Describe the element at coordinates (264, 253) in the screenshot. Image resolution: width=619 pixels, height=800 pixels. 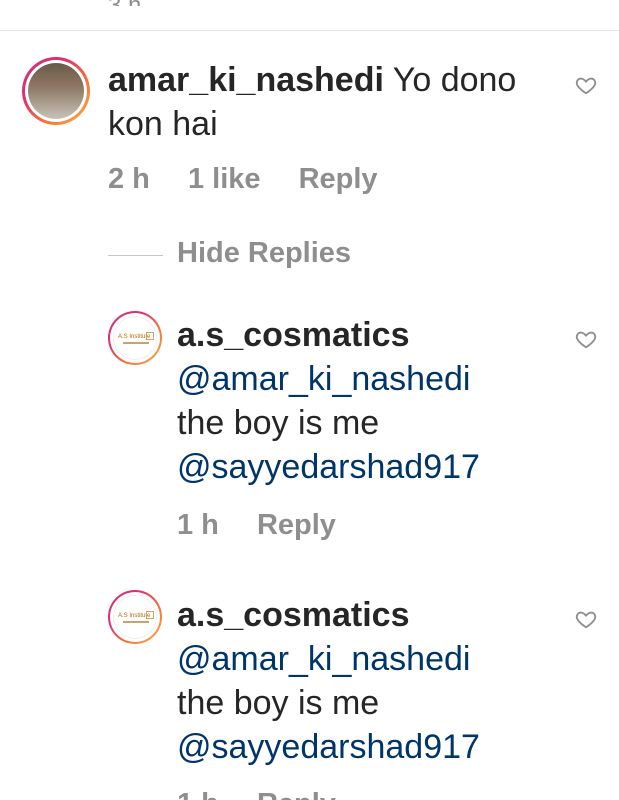
I see `hide-replies-button: Hide Replies` at that location.